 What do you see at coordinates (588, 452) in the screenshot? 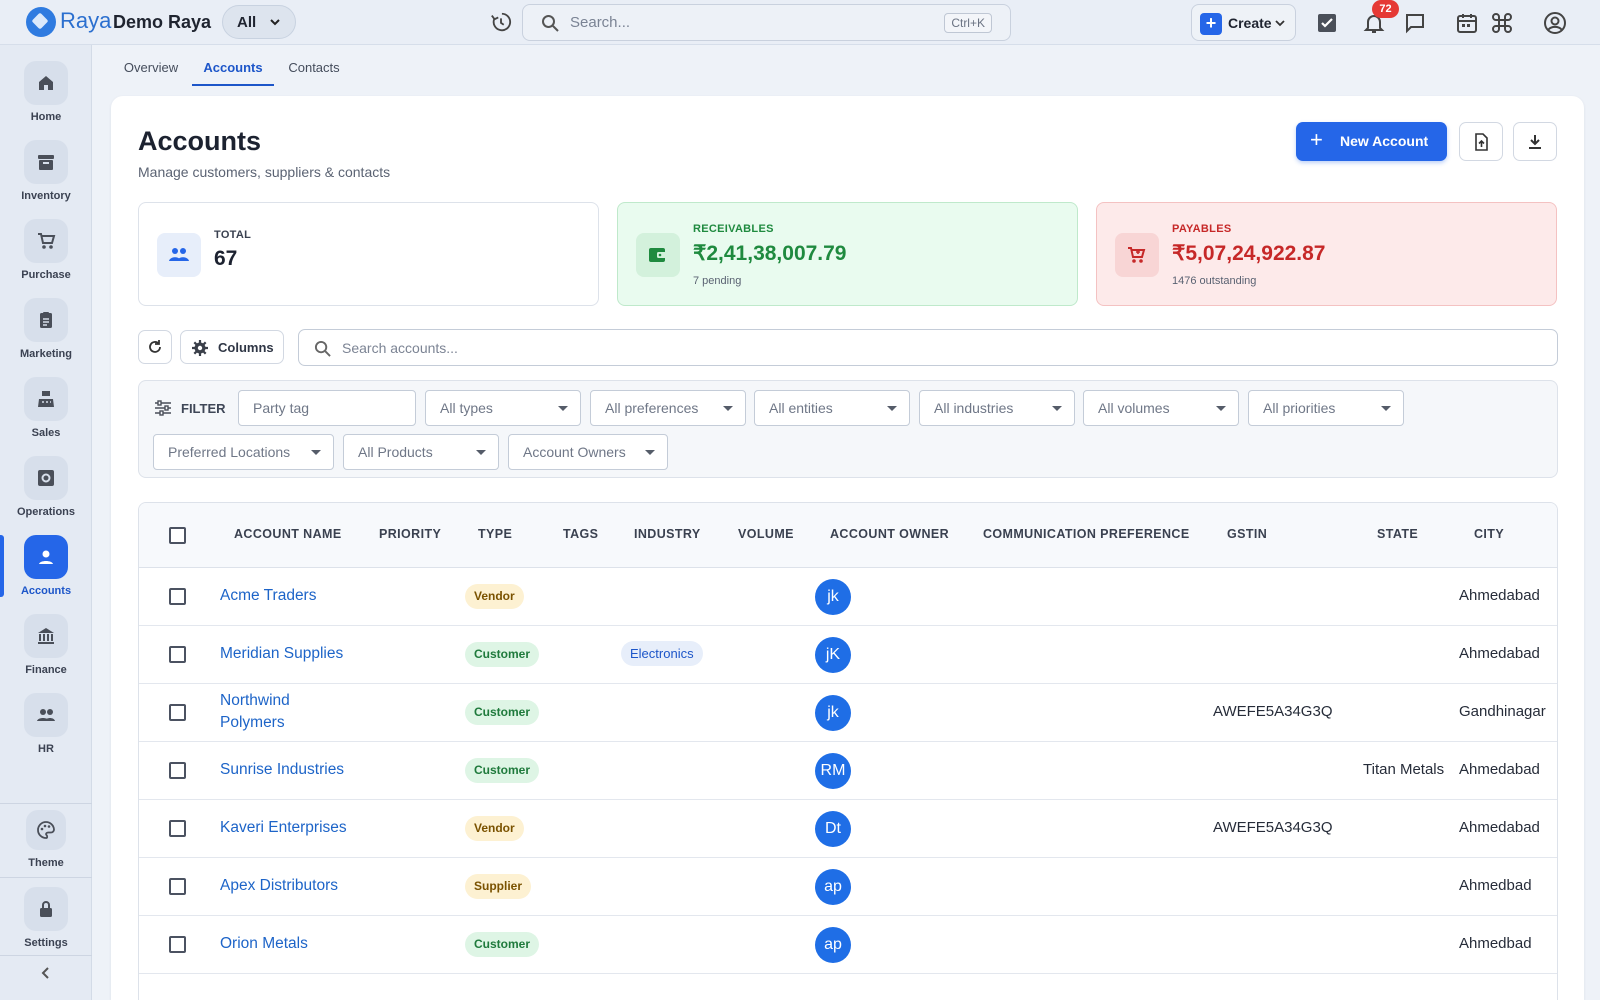
I see `owner-filter-select: Account Owners` at bounding box center [588, 452].